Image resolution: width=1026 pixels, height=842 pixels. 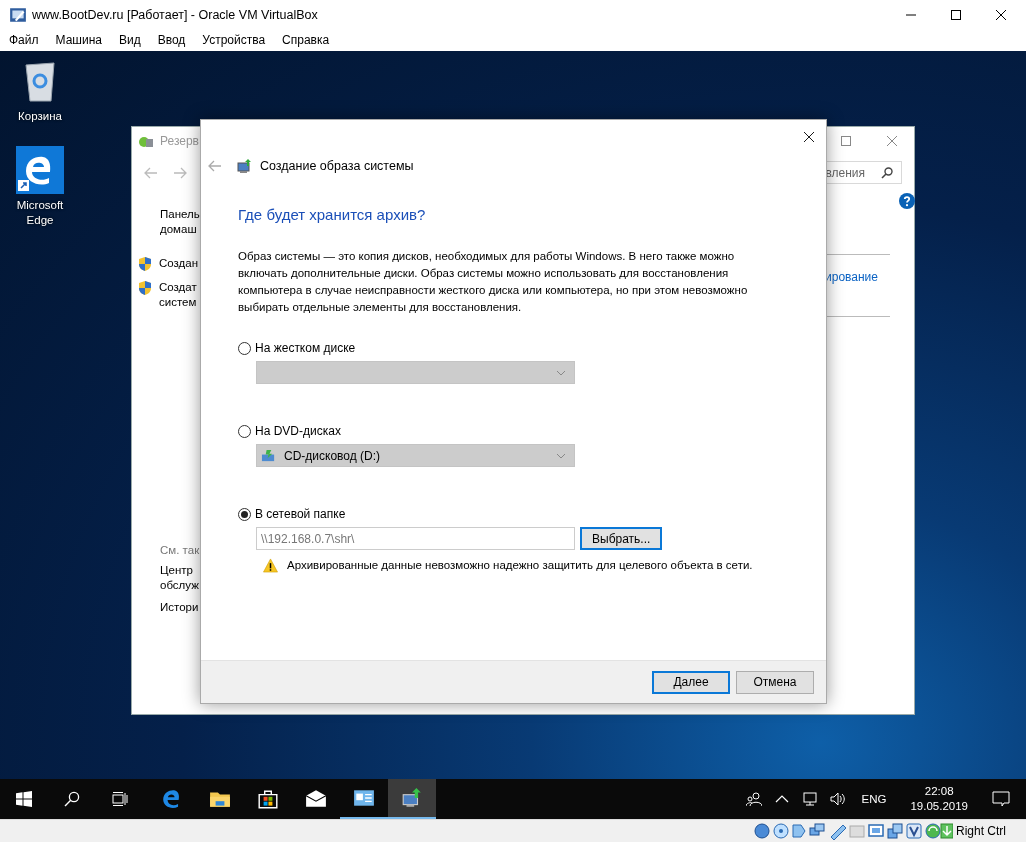 What do you see at coordinates (874, 799) in the screenshot?
I see `language-indicator: ENG` at bounding box center [874, 799].